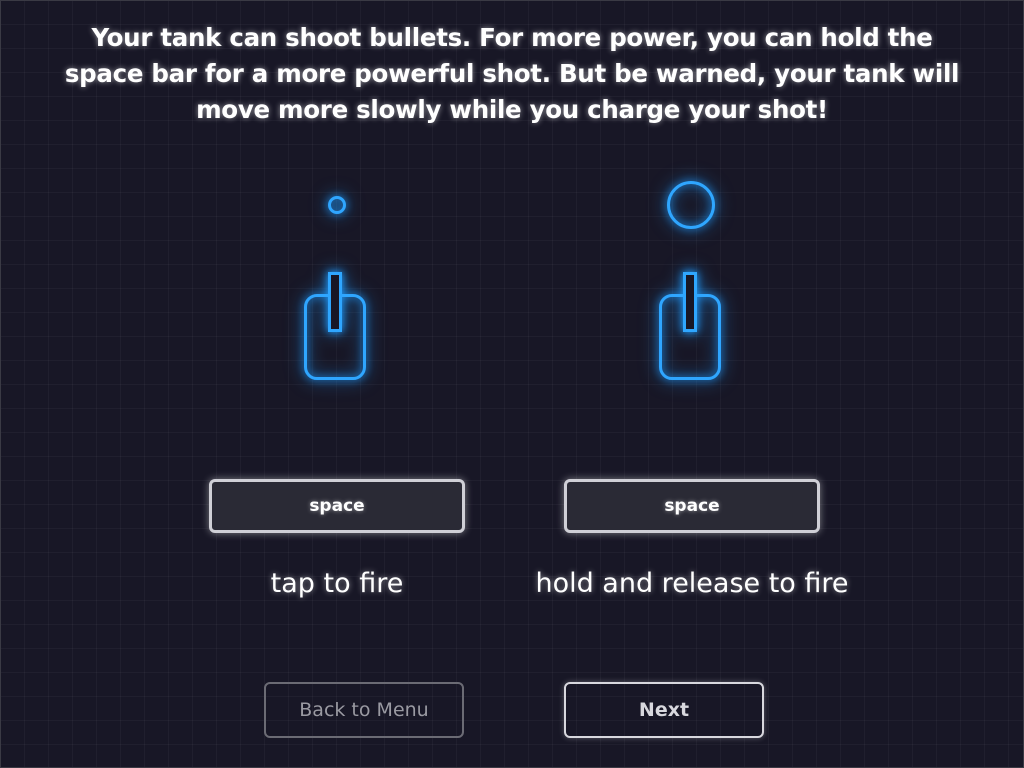  I want to click on caption-tap-to-fire: tap to fire, so click(337, 583).